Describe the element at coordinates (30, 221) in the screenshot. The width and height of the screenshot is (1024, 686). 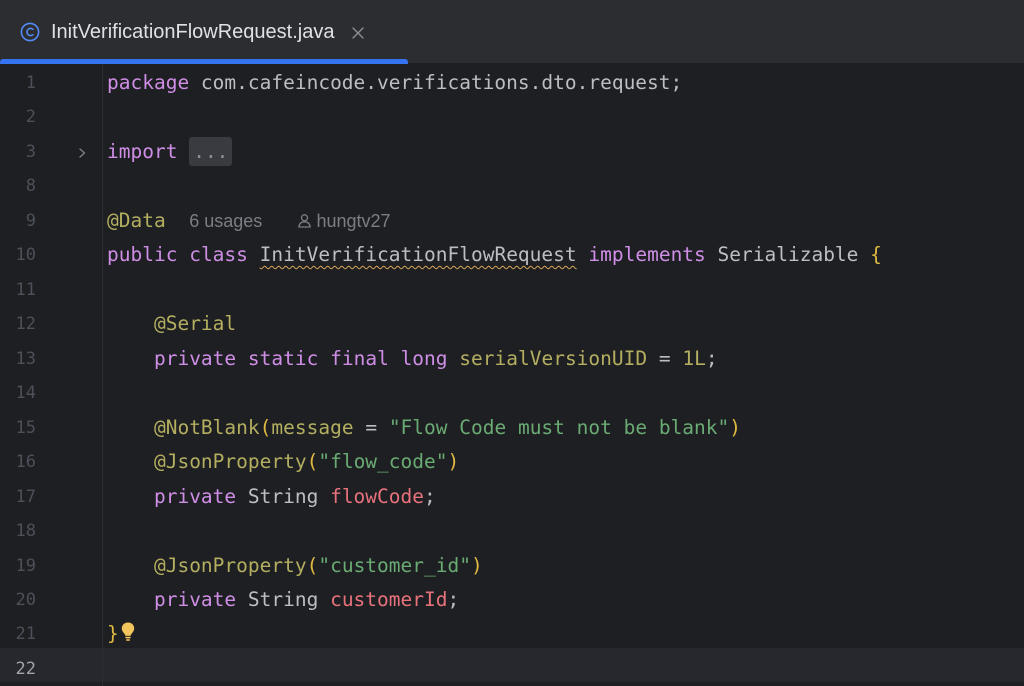
I see `line-number: 9` at that location.